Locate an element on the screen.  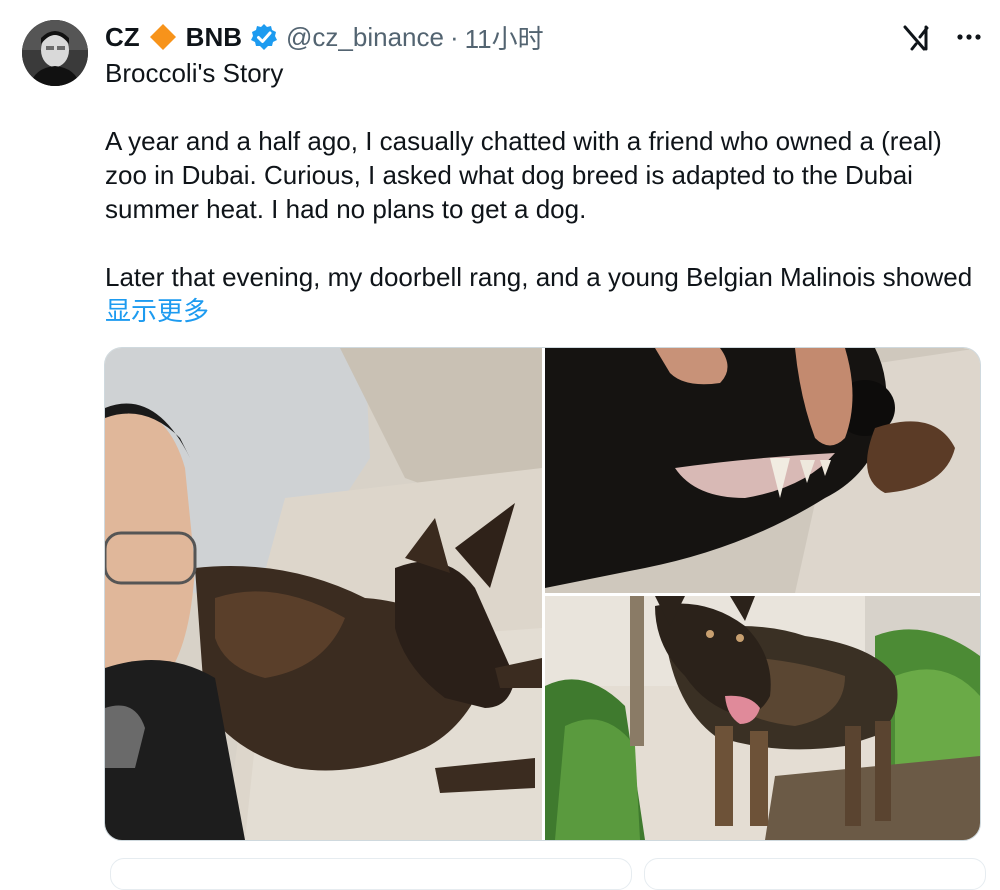
embedded-card-left is located at coordinates (371, 874).